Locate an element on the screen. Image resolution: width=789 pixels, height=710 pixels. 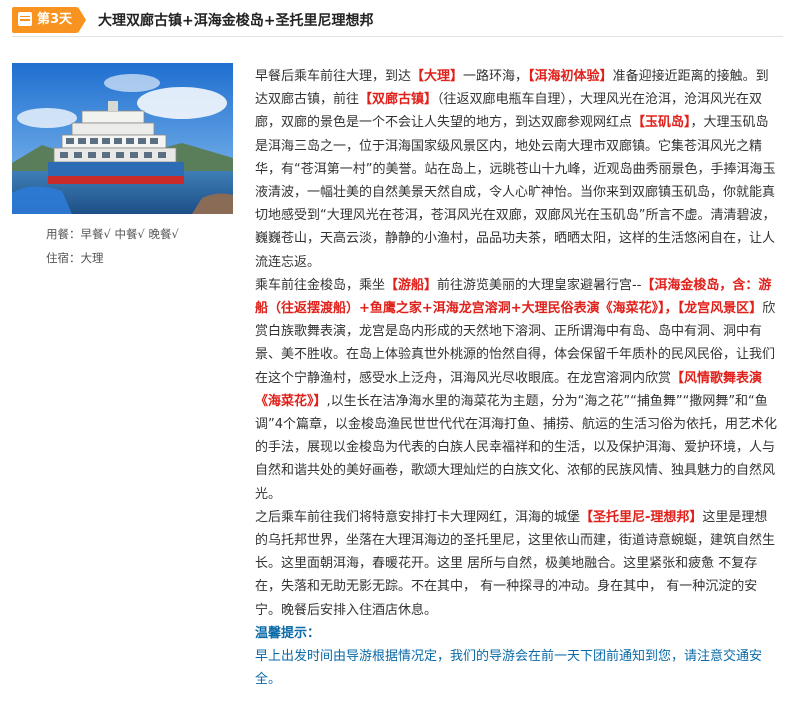
tips-title: 温馨提示： is located at coordinates (288, 633).